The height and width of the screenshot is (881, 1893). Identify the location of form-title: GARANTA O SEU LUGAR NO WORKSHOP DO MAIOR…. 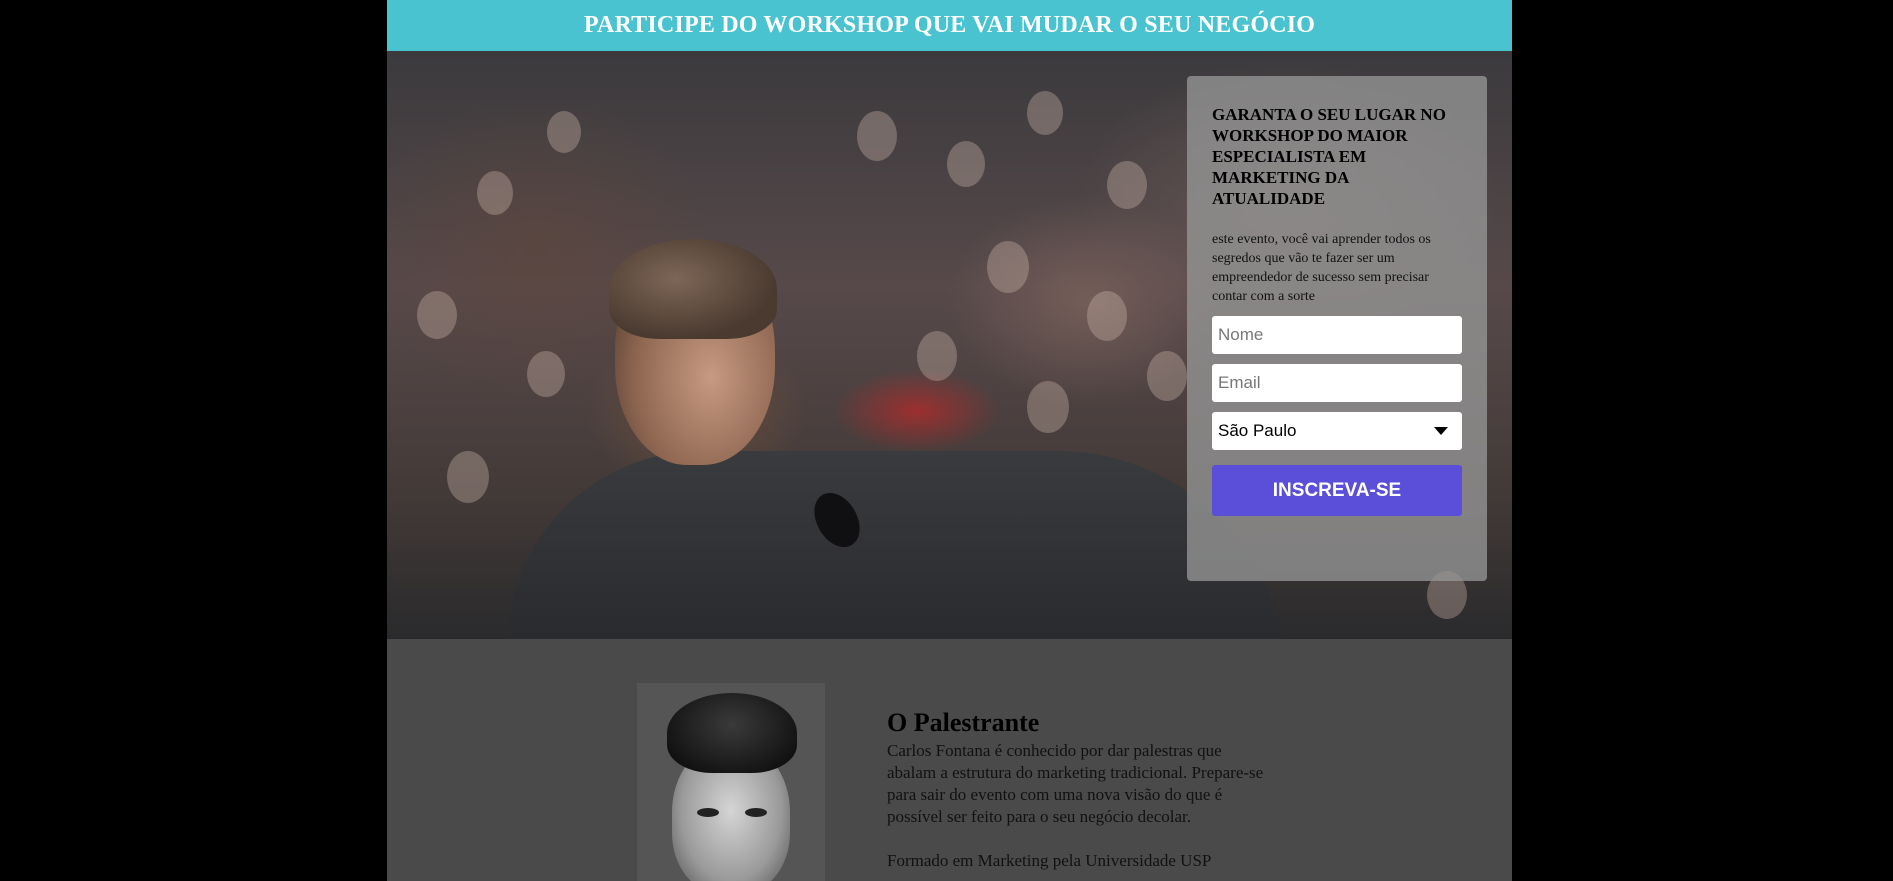
(1329, 156).